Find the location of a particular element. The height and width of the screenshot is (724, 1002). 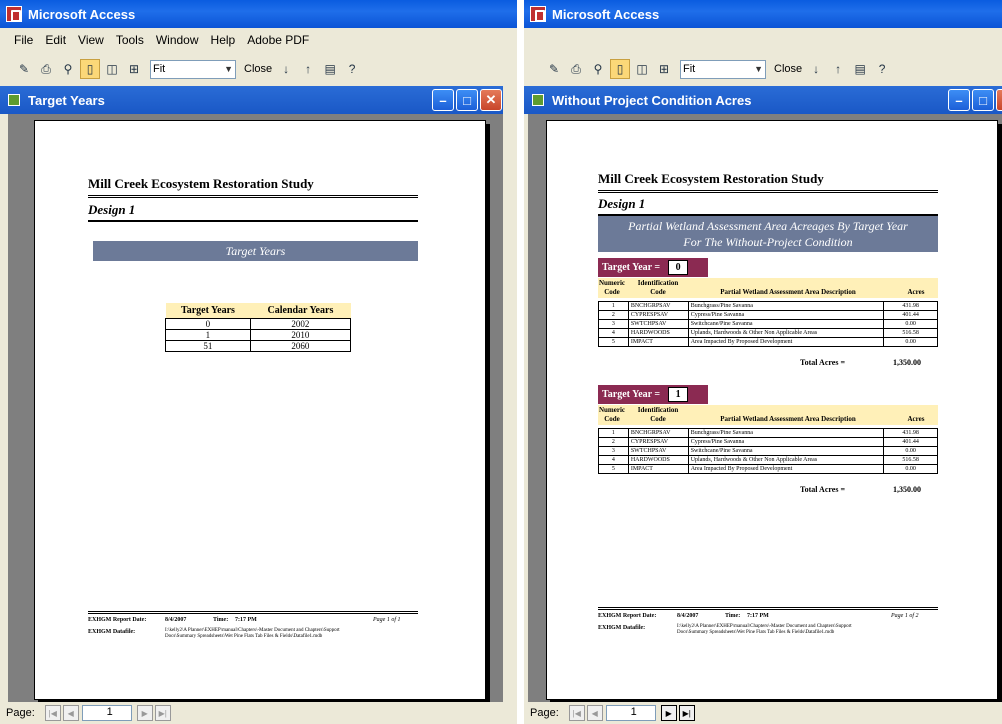

report-icon is located at coordinates (538, 100).